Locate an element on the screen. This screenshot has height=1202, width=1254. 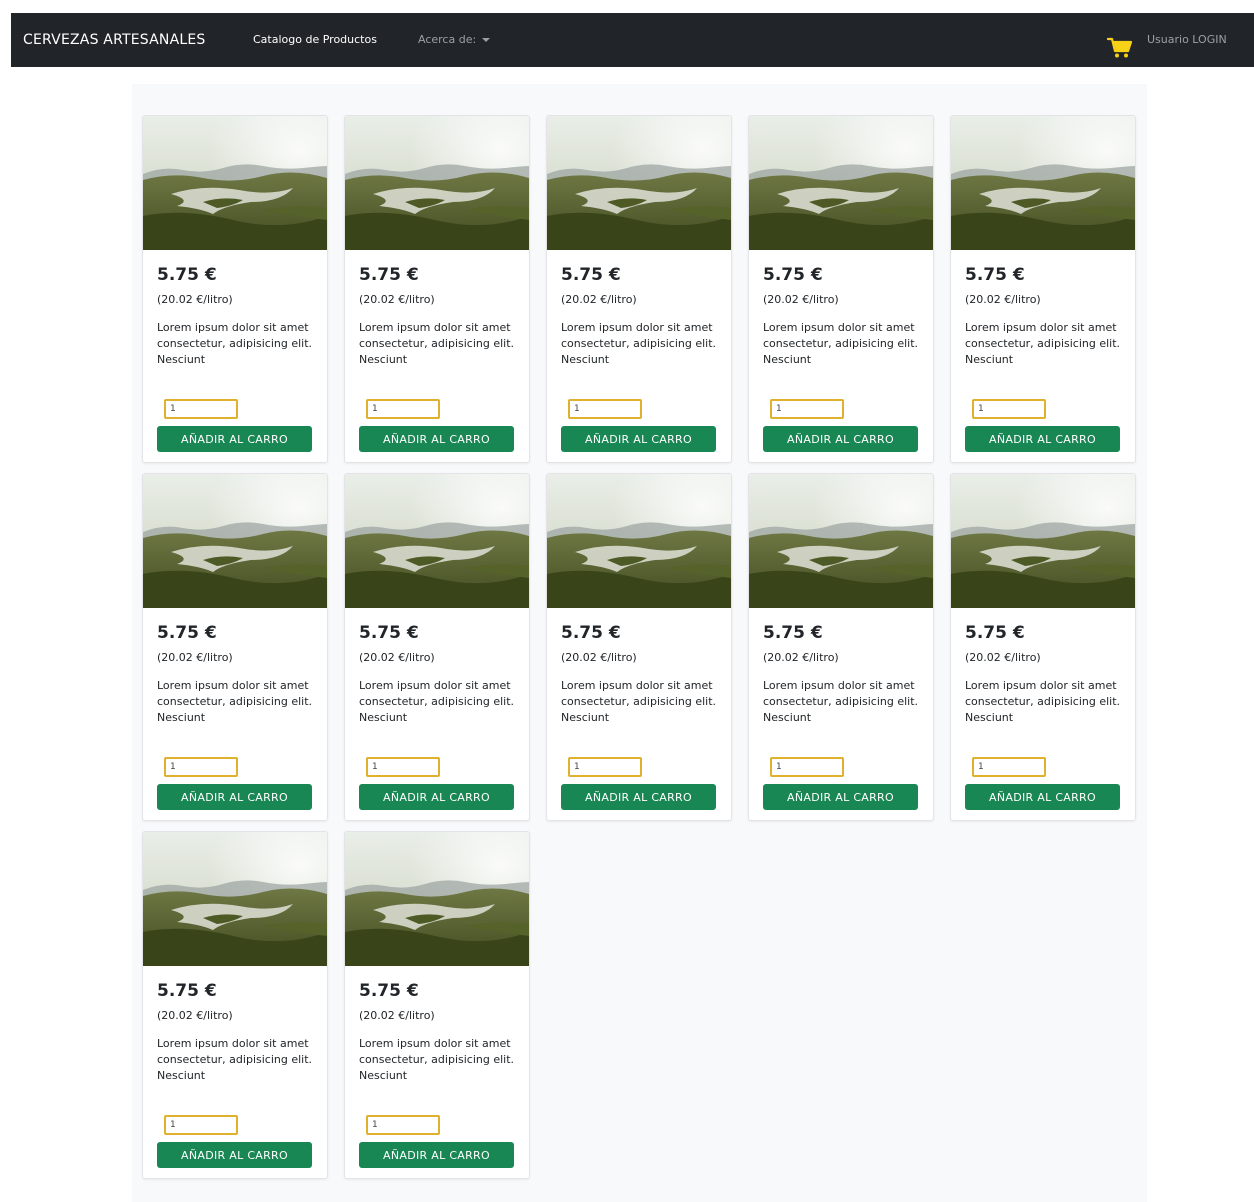
nav-about-dropdown: Acerca de: is located at coordinates (454, 40).